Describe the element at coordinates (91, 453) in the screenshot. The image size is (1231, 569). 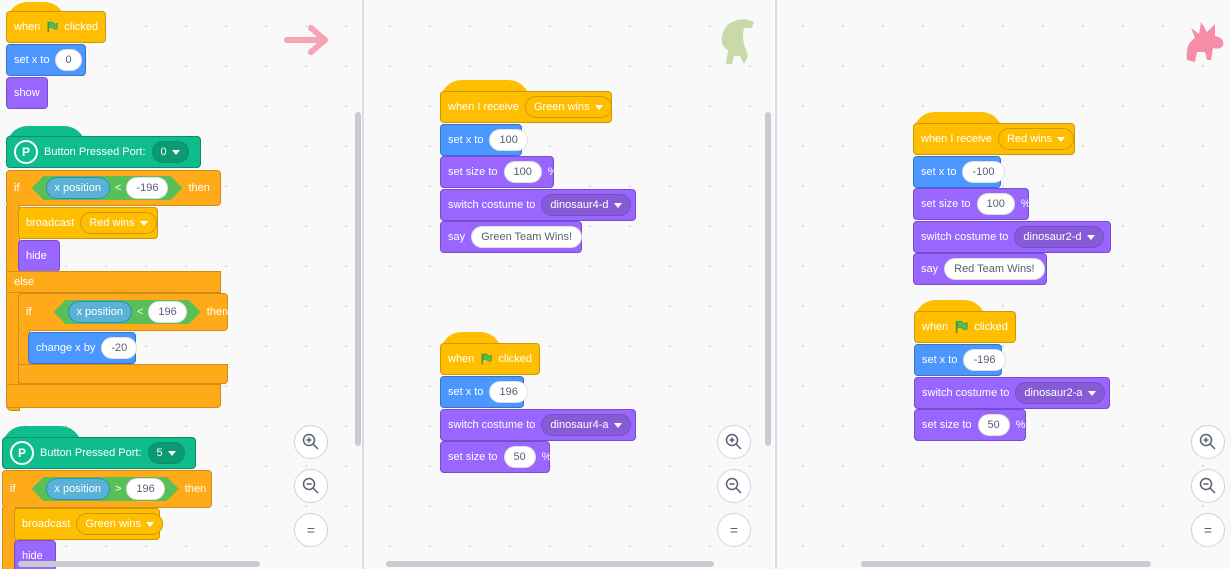
I see `block-label: Button Pressed Port:` at that location.